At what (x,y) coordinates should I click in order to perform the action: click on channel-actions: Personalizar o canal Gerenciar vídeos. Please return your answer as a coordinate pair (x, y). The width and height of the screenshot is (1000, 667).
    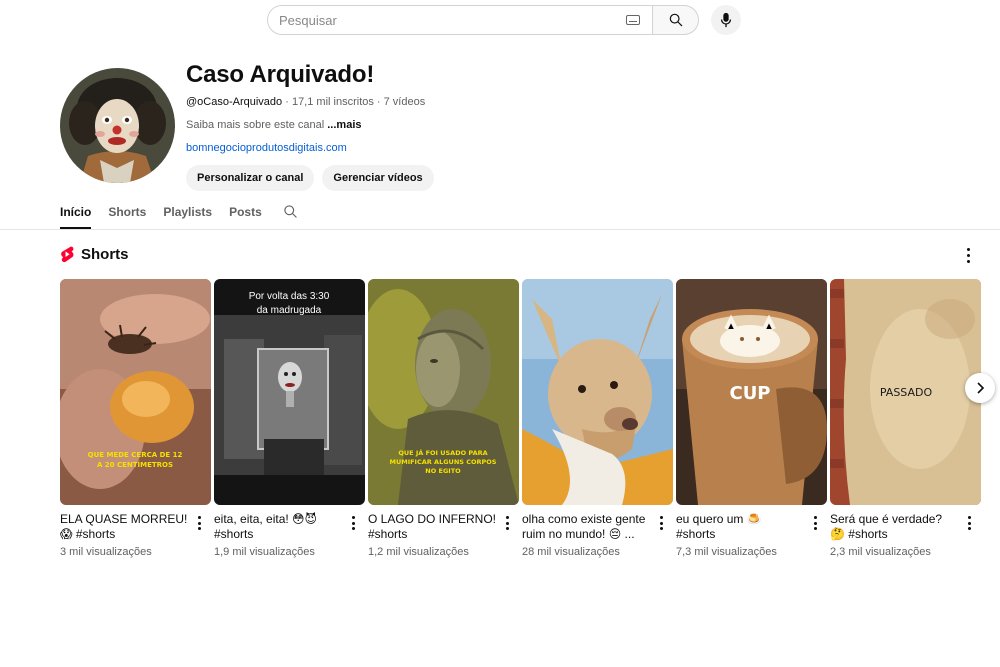
    Looking at the image, I should click on (310, 178).